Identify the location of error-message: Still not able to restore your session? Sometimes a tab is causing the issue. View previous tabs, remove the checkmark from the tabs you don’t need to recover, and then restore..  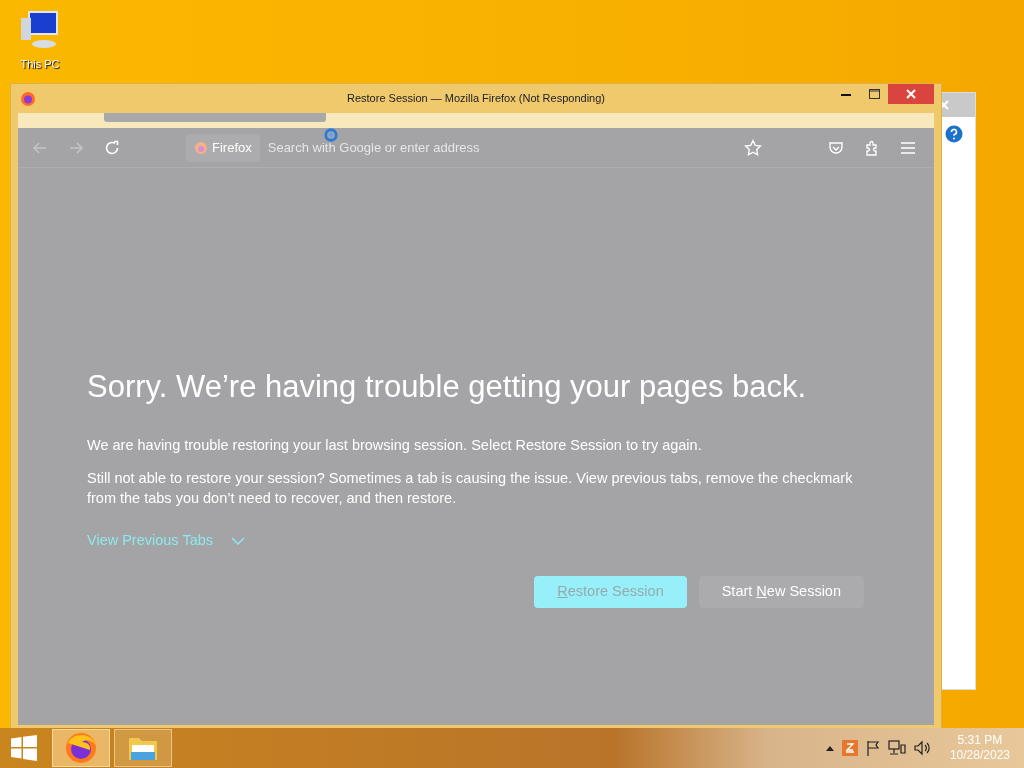
(470, 488).